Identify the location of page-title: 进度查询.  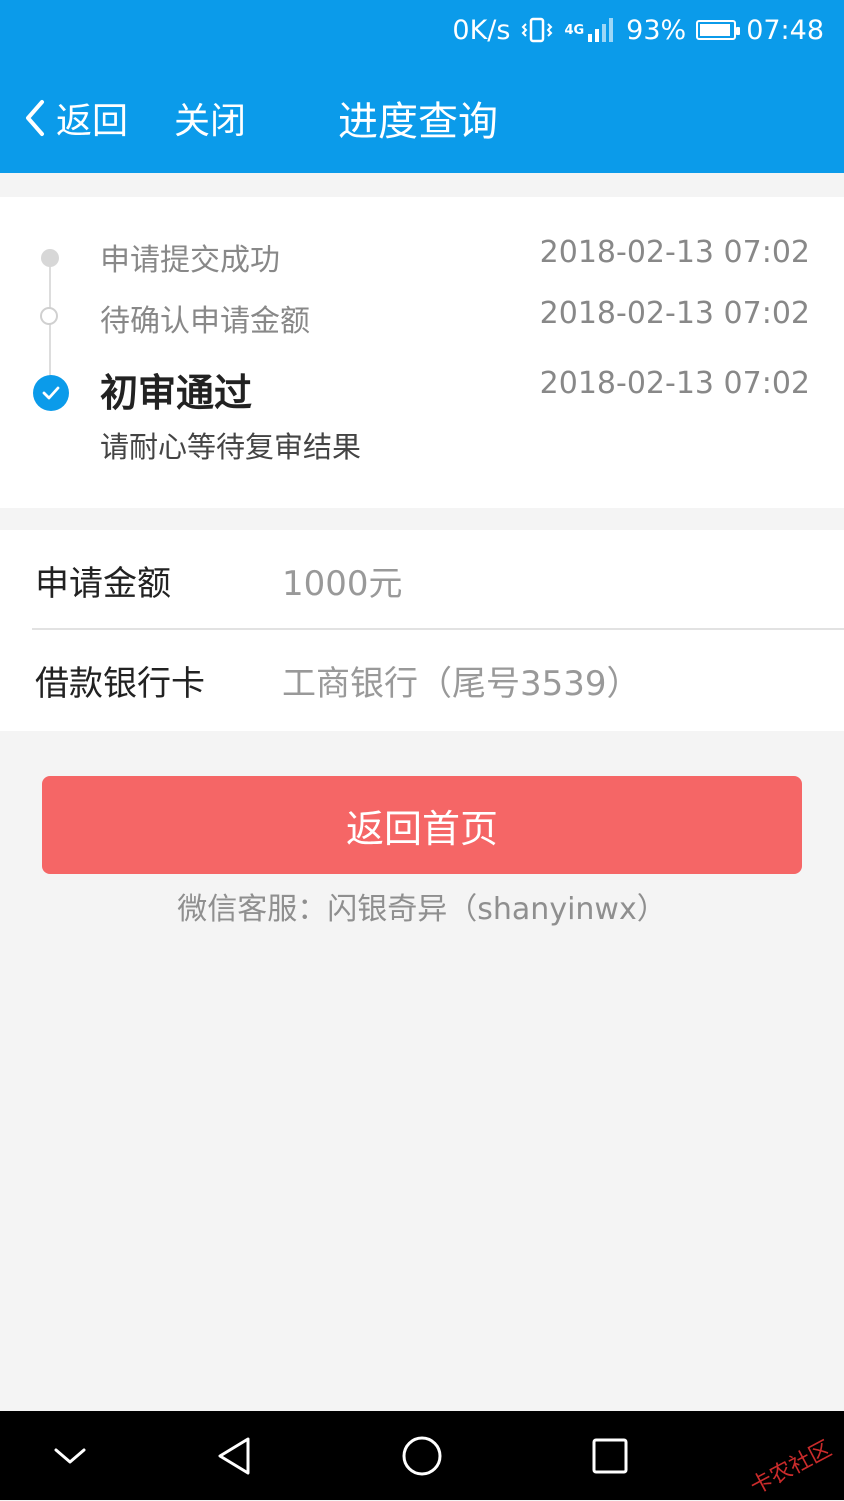
(418, 122).